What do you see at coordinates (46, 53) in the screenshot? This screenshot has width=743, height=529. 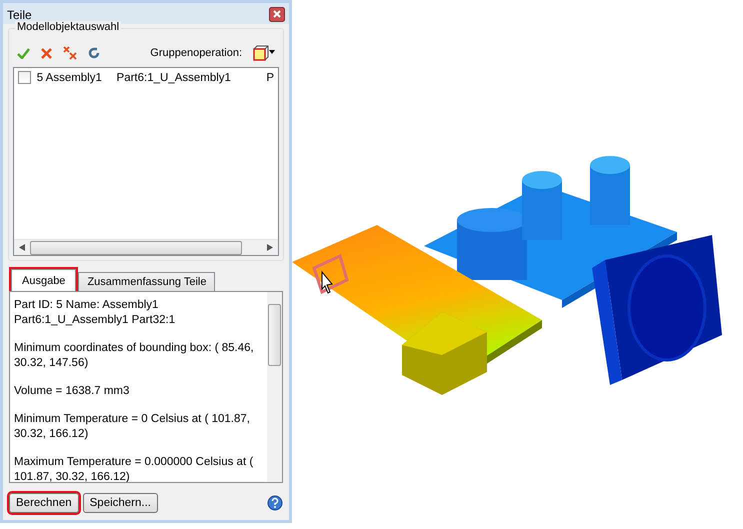 I see `close-icon` at bounding box center [46, 53].